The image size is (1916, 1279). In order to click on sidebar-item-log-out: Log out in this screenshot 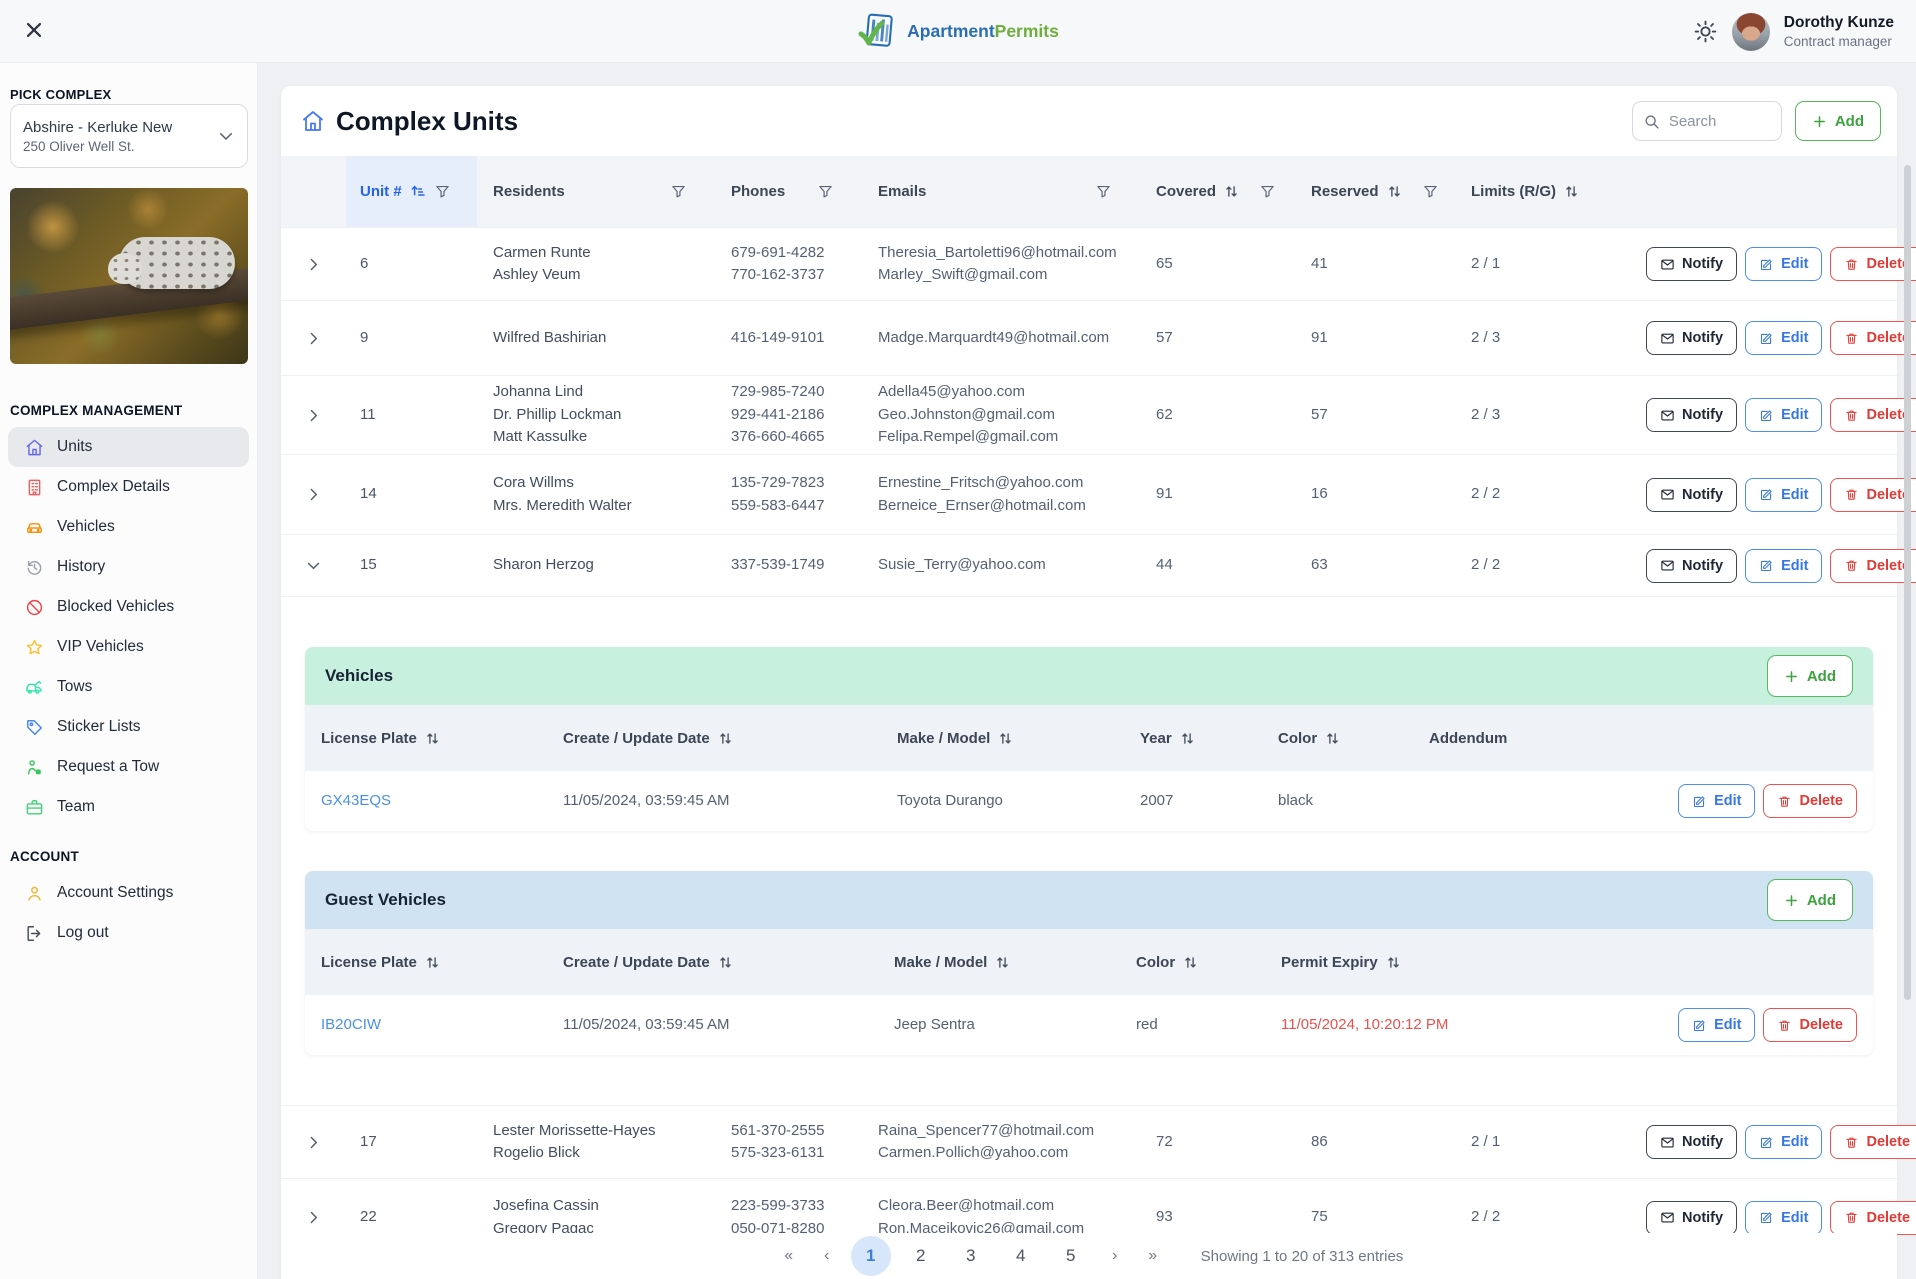, I will do `click(128, 933)`.